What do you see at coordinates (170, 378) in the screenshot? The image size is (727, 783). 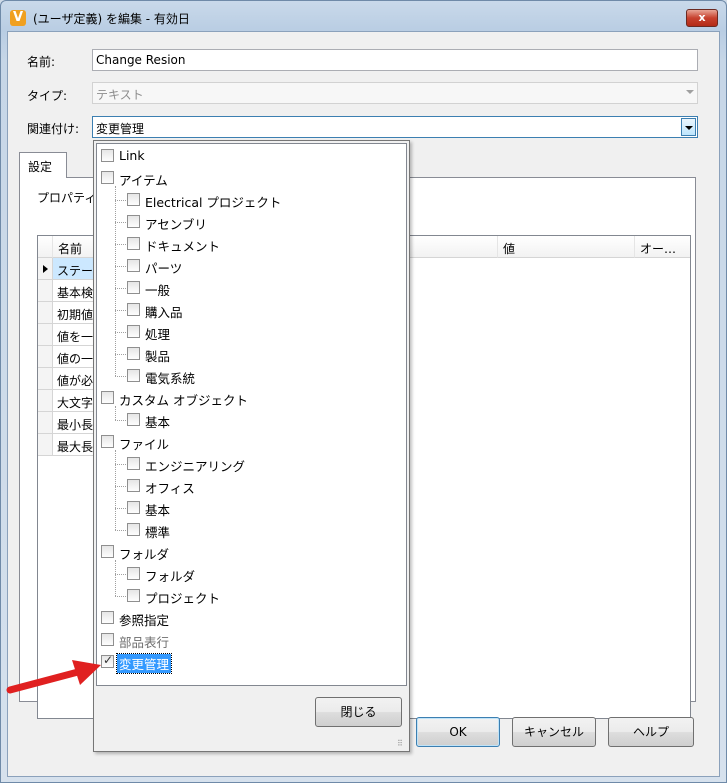 I see `tree-item-label: 電気系統` at bounding box center [170, 378].